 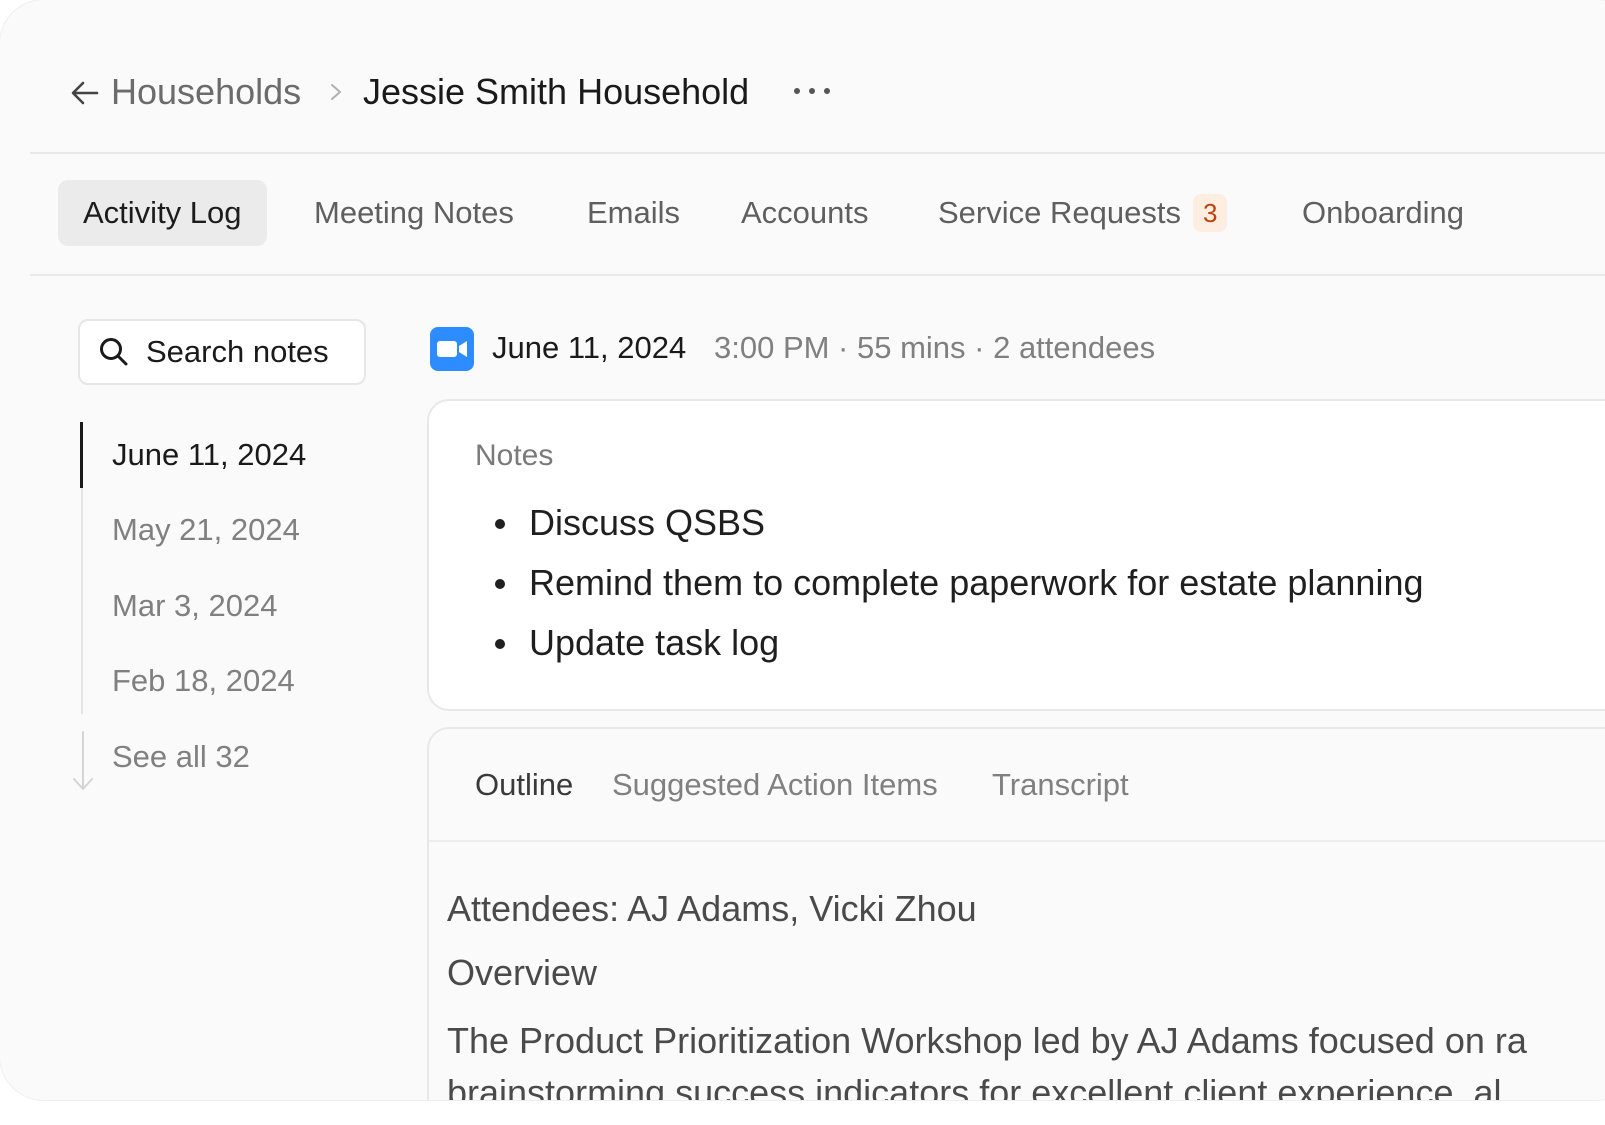 What do you see at coordinates (85, 93) in the screenshot?
I see `arrow-left-icon` at bounding box center [85, 93].